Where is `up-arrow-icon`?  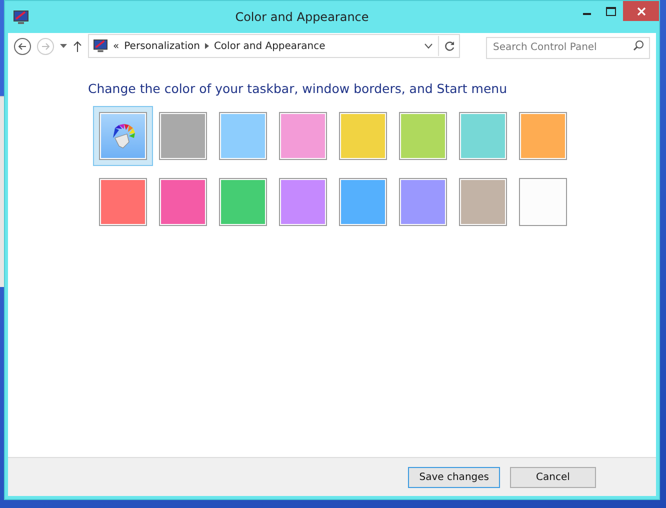 up-arrow-icon is located at coordinates (77, 46).